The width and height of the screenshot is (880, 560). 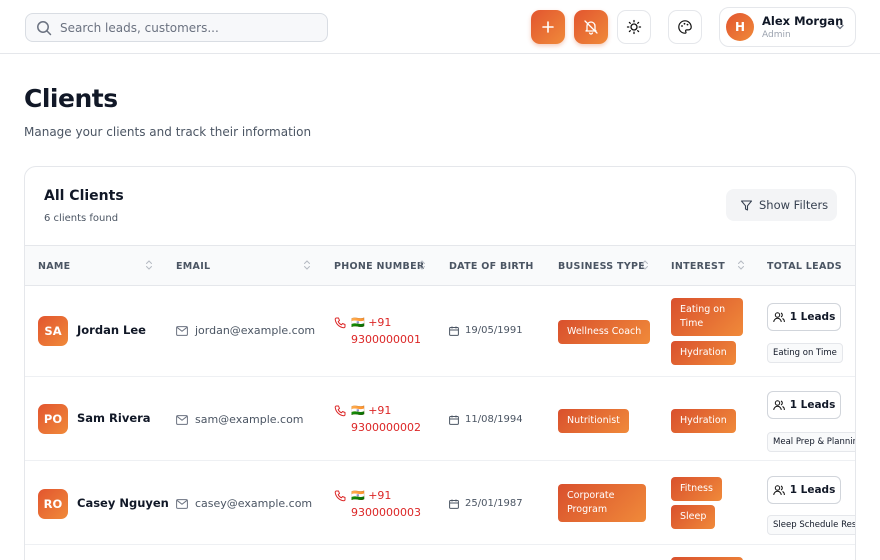 I want to click on card-title: All Clients, so click(x=84, y=196).